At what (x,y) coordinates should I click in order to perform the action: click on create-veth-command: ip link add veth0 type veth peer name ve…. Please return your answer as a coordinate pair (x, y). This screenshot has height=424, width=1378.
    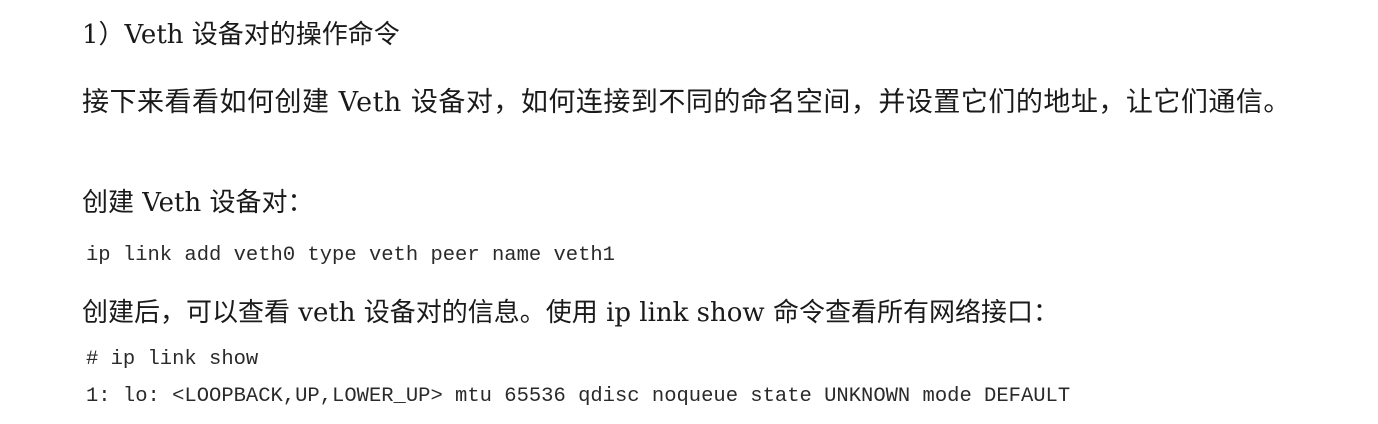
    Looking at the image, I should click on (350, 255).